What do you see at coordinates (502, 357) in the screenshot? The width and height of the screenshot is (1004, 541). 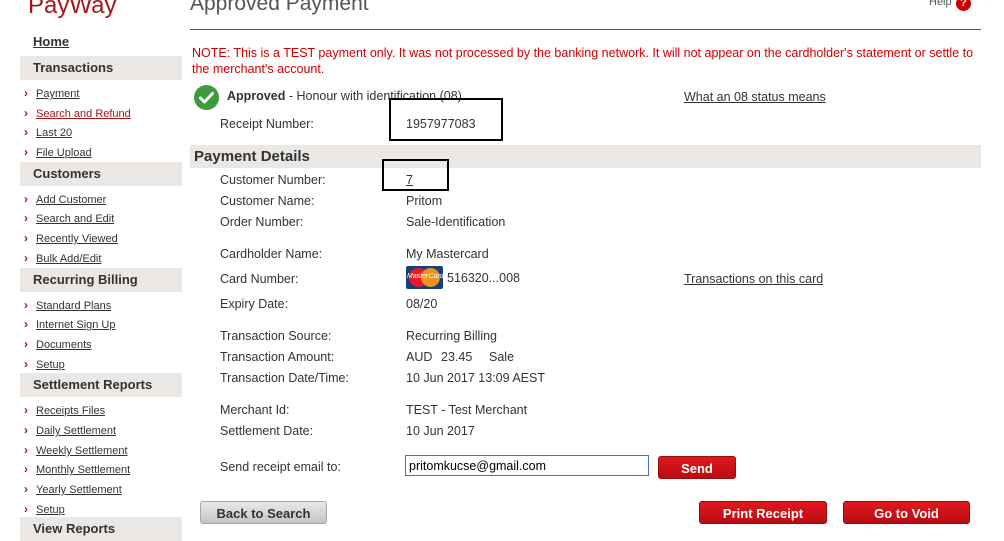 I see `transaction-type: Sale` at bounding box center [502, 357].